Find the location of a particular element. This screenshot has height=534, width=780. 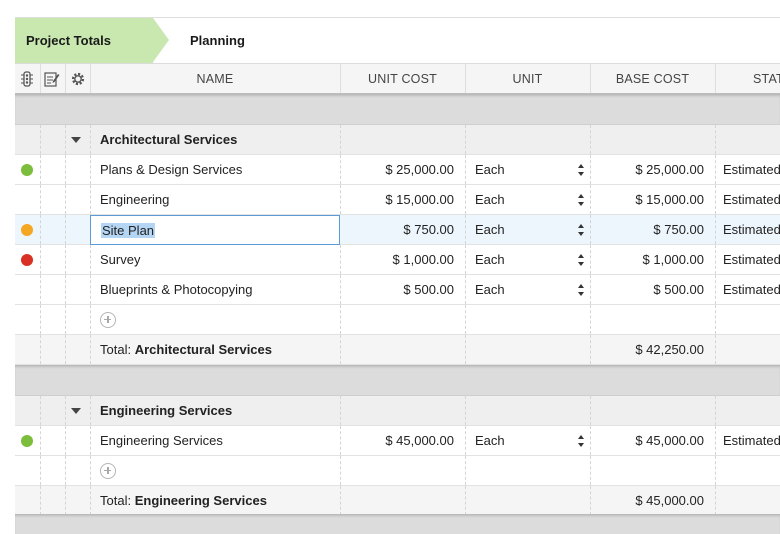

item-unit-cost: $ 25,000.00 is located at coordinates (402, 169).